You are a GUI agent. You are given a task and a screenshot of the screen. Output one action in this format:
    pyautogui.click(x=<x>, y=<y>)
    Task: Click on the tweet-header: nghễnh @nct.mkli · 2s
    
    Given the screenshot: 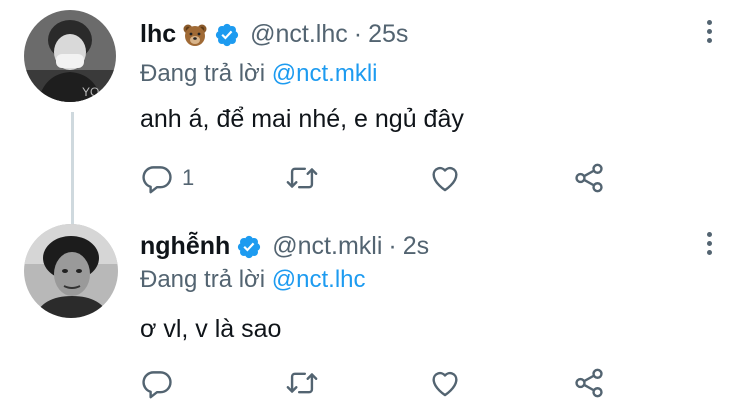 What is the action you would take?
    pyautogui.click(x=284, y=246)
    